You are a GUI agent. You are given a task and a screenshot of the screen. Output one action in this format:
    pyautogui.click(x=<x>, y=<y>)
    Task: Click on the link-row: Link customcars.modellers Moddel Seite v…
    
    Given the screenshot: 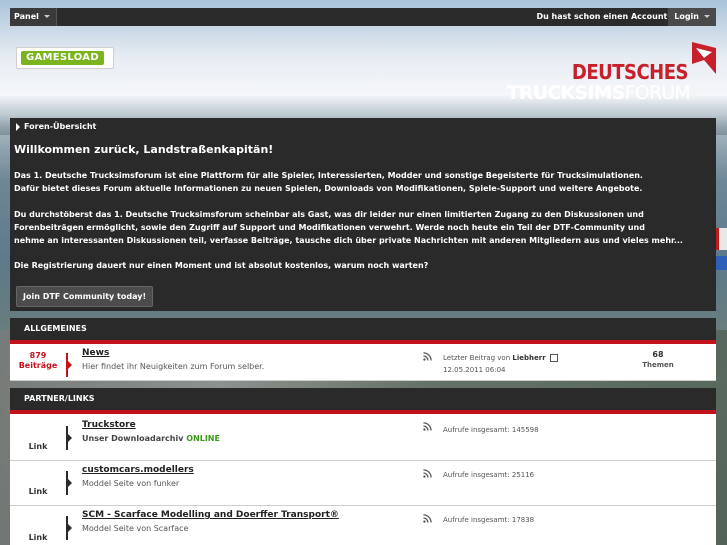 What is the action you would take?
    pyautogui.click(x=363, y=483)
    